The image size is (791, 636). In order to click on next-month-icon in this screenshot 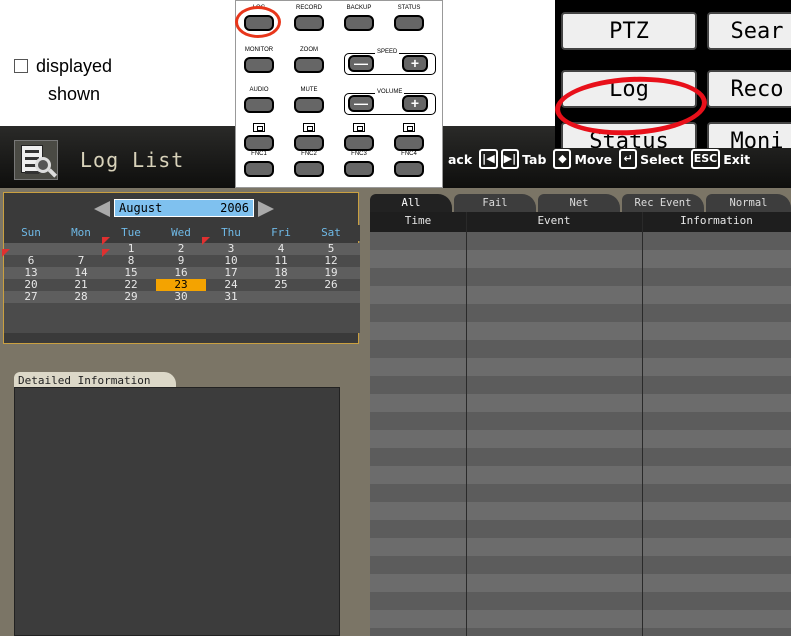, I will do `click(266, 209)`.